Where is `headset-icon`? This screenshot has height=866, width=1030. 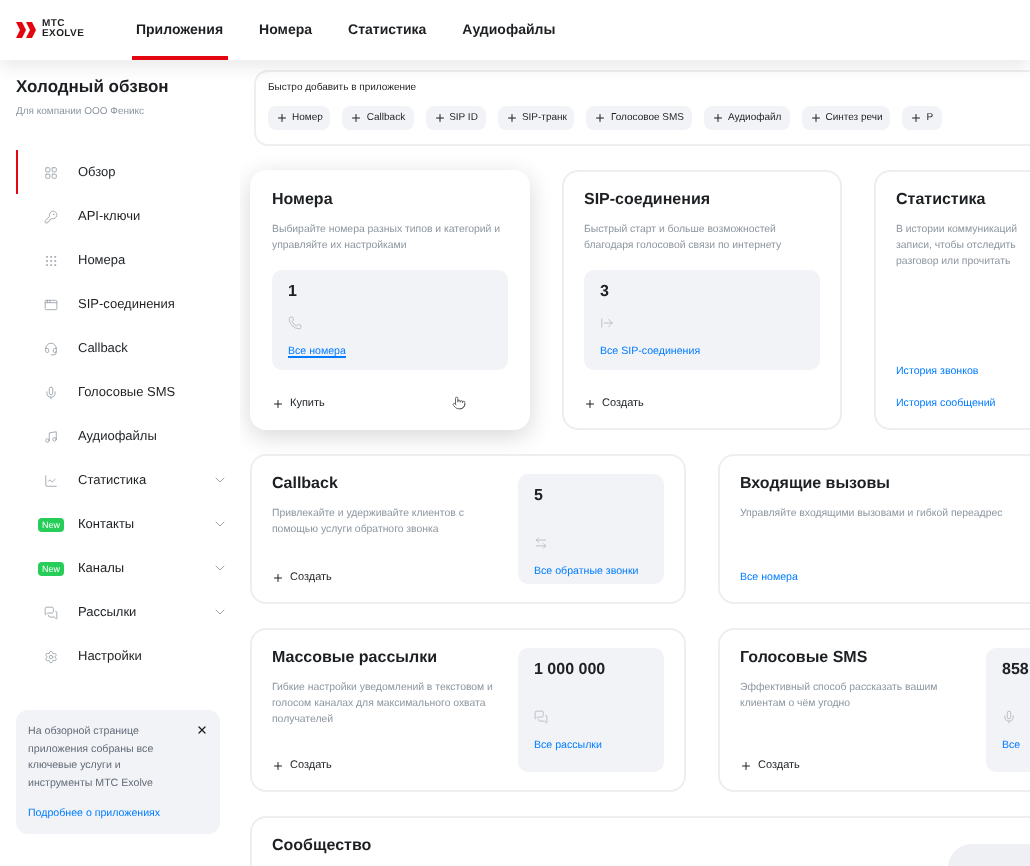 headset-icon is located at coordinates (51, 348).